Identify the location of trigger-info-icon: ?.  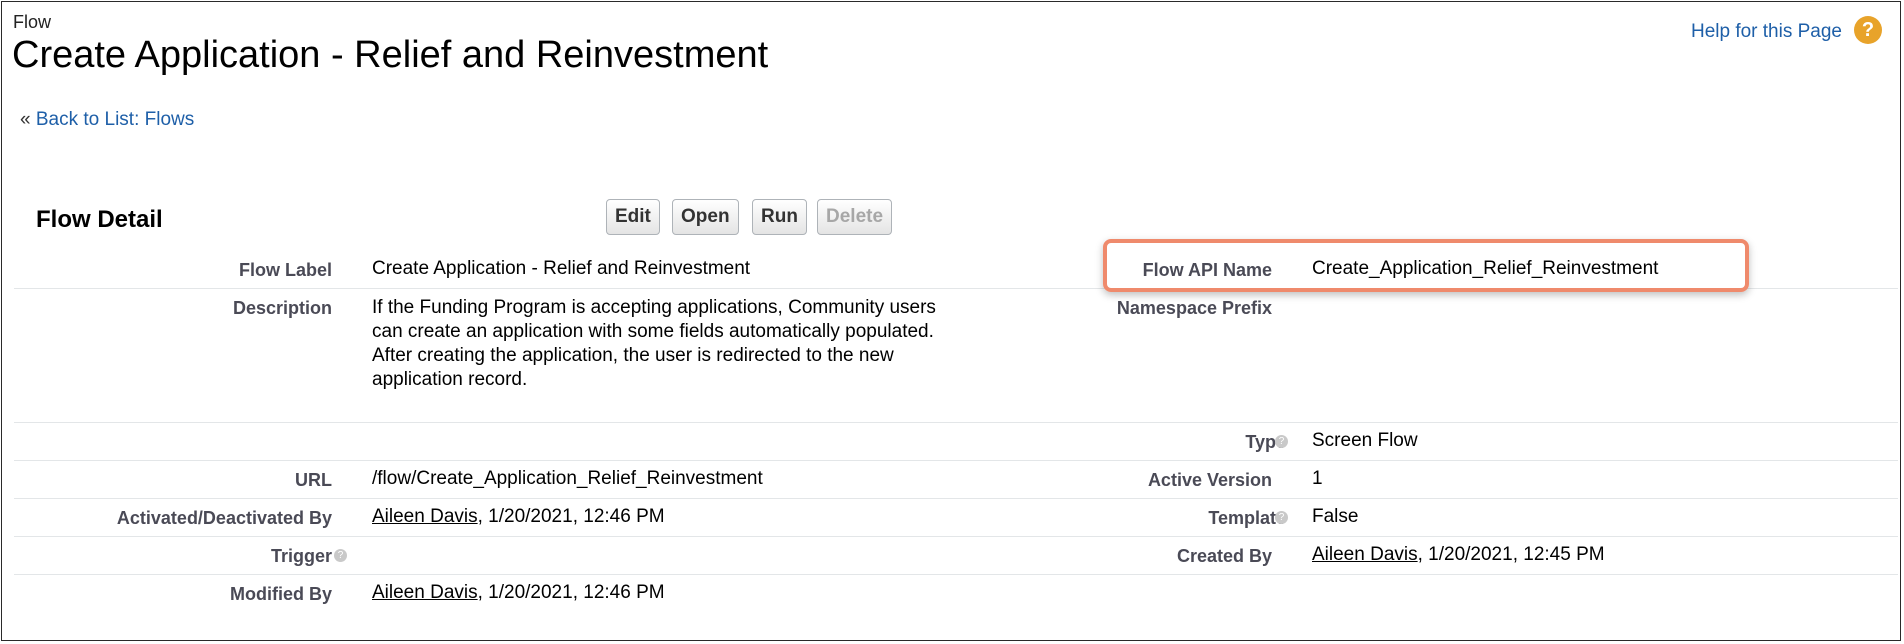
(340, 555).